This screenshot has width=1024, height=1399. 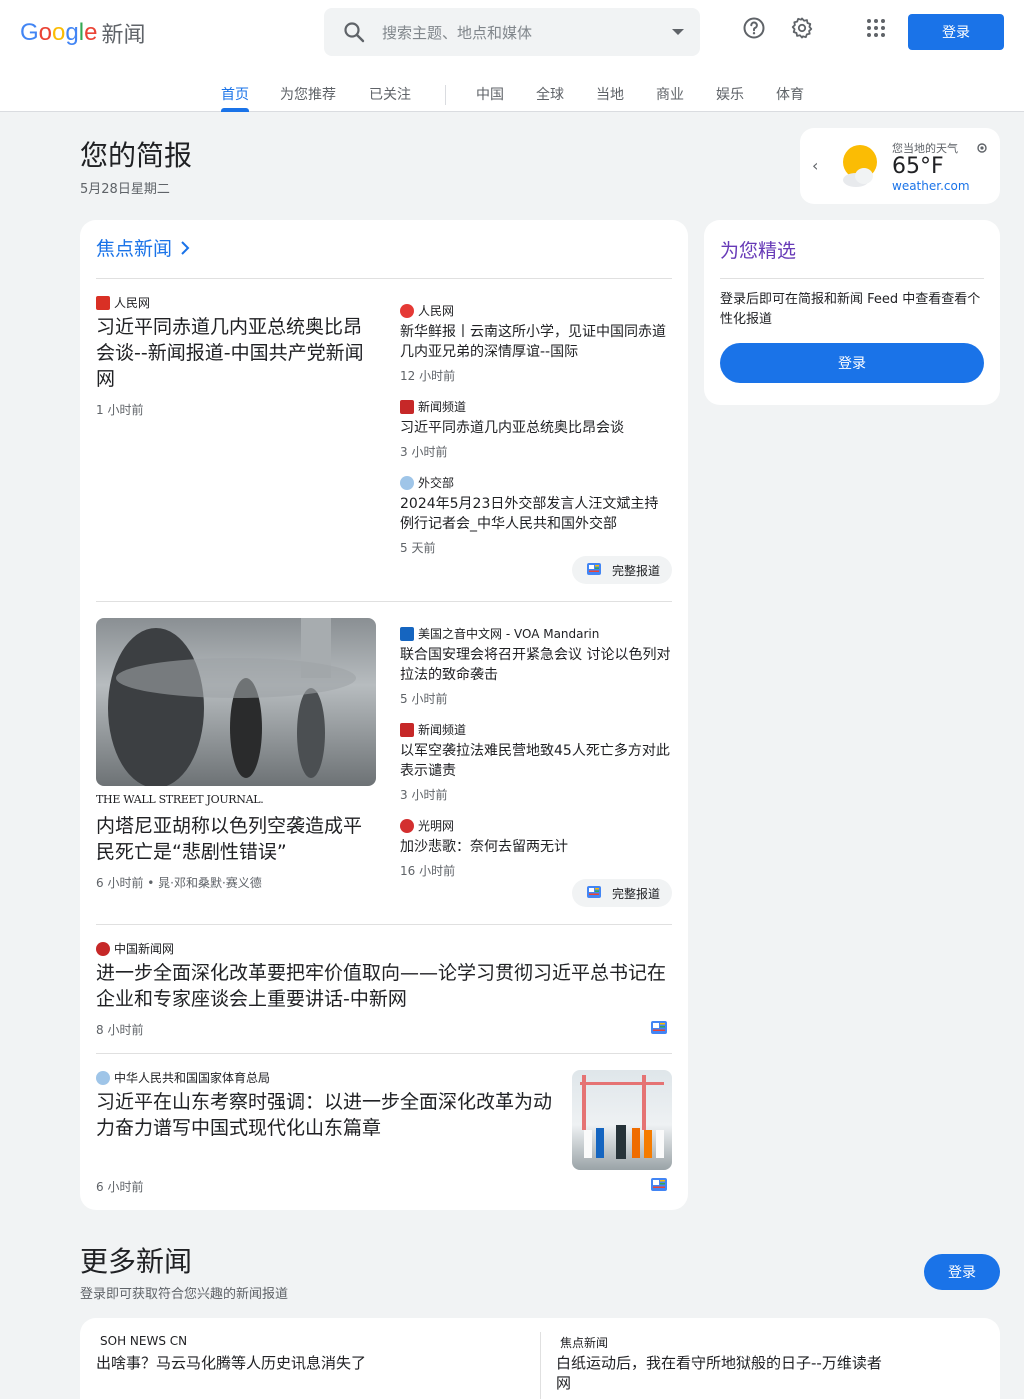 What do you see at coordinates (610, 94) in the screenshot?
I see `tab-local: 当地` at bounding box center [610, 94].